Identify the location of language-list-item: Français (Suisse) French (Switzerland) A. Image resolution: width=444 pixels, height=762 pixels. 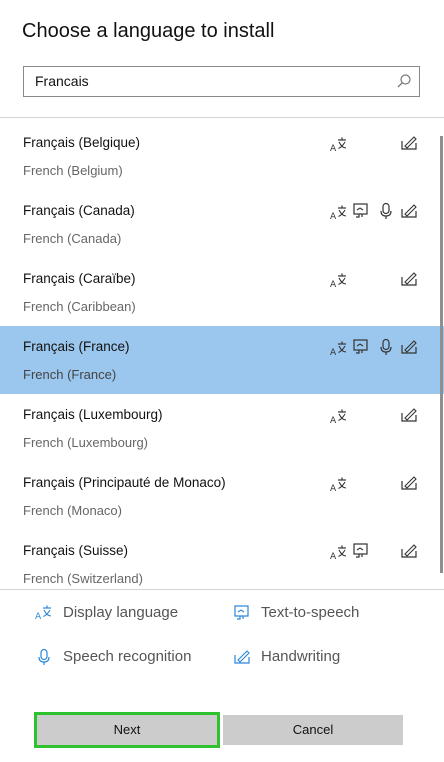
(222, 558).